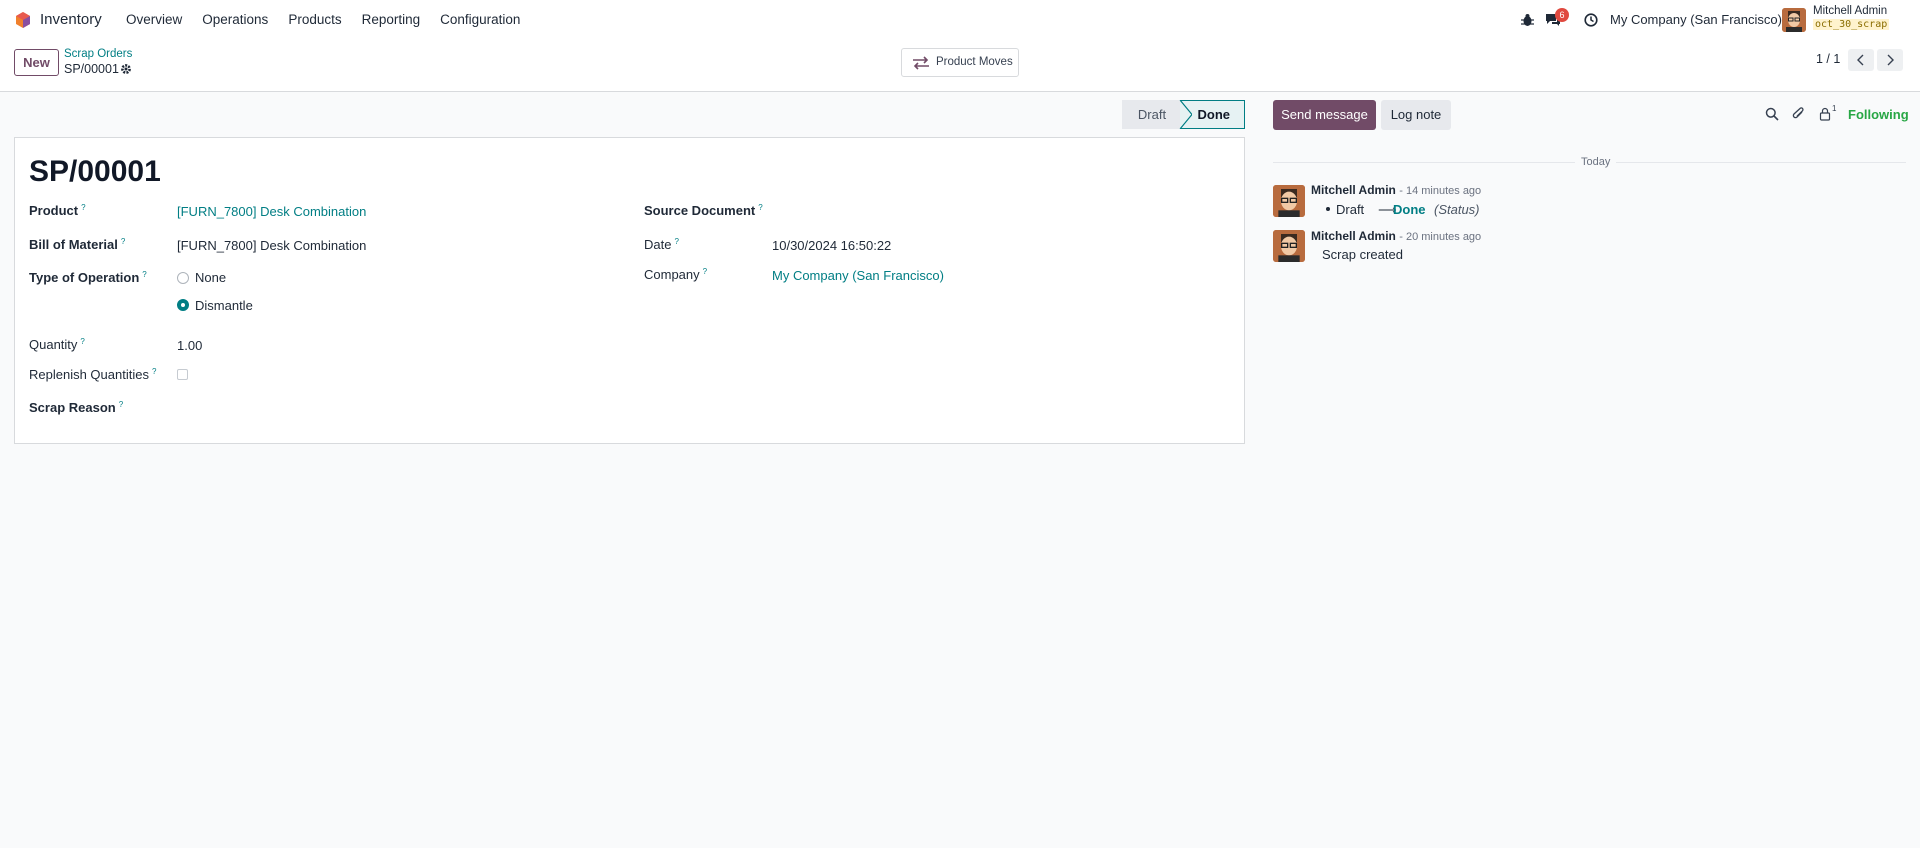  Describe the element at coordinates (77, 244) in the screenshot. I see `bill-of-material-label: Bill of Material?` at that location.